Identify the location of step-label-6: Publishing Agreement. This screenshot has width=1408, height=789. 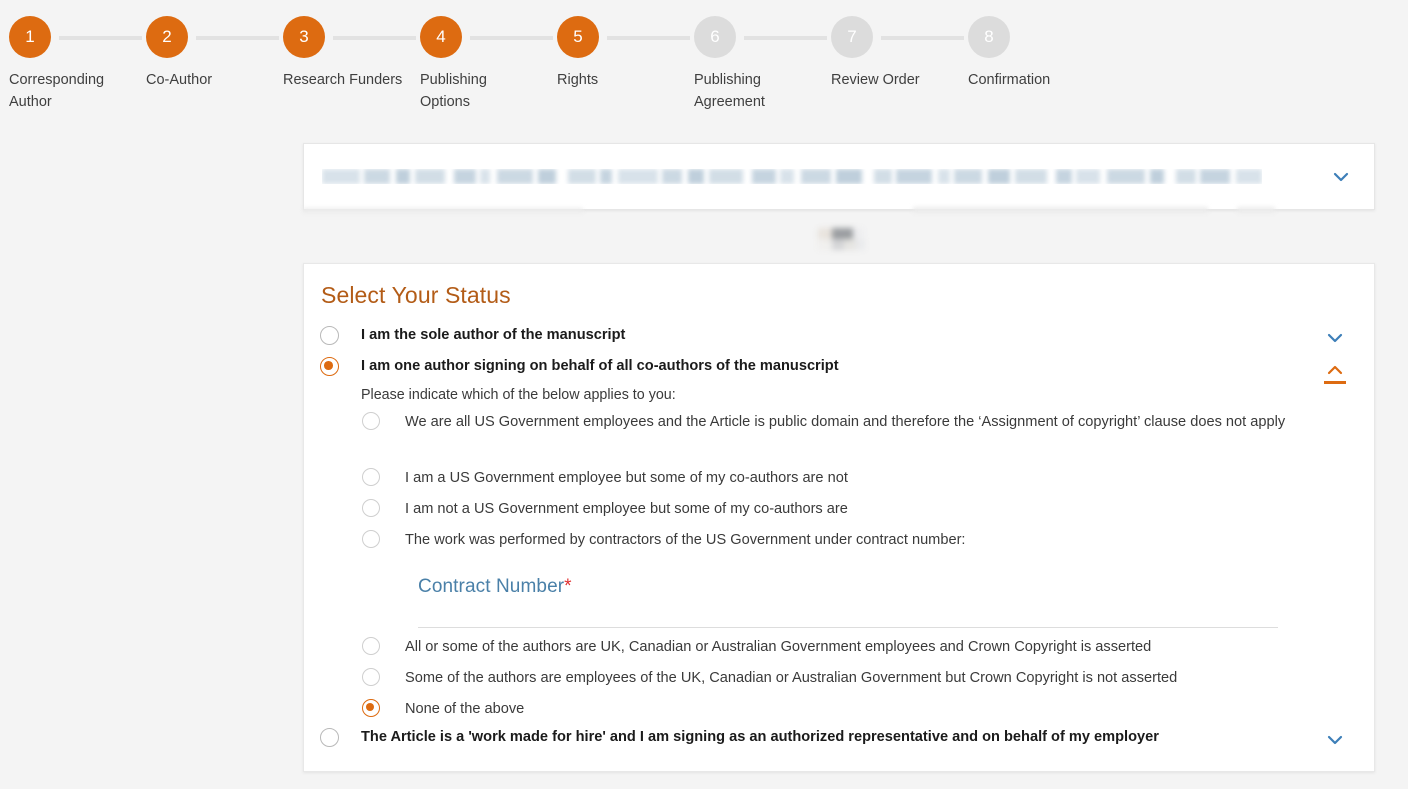
(729, 91).